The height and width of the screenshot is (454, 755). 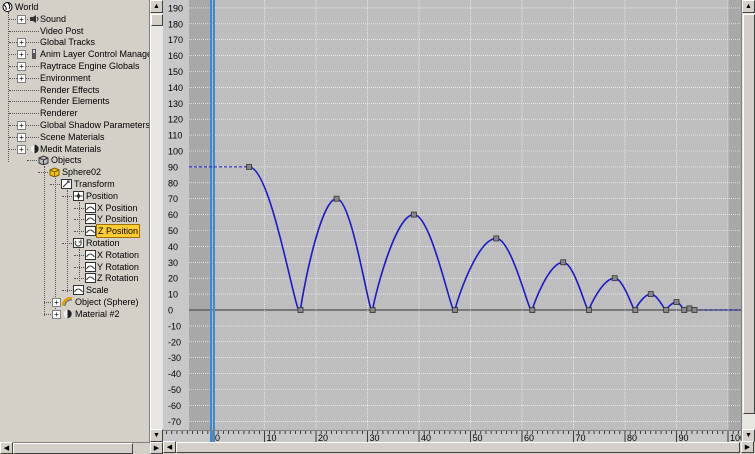 What do you see at coordinates (169, 447) in the screenshot?
I see `graph-scroll-left-arrow-icon: ◀` at bounding box center [169, 447].